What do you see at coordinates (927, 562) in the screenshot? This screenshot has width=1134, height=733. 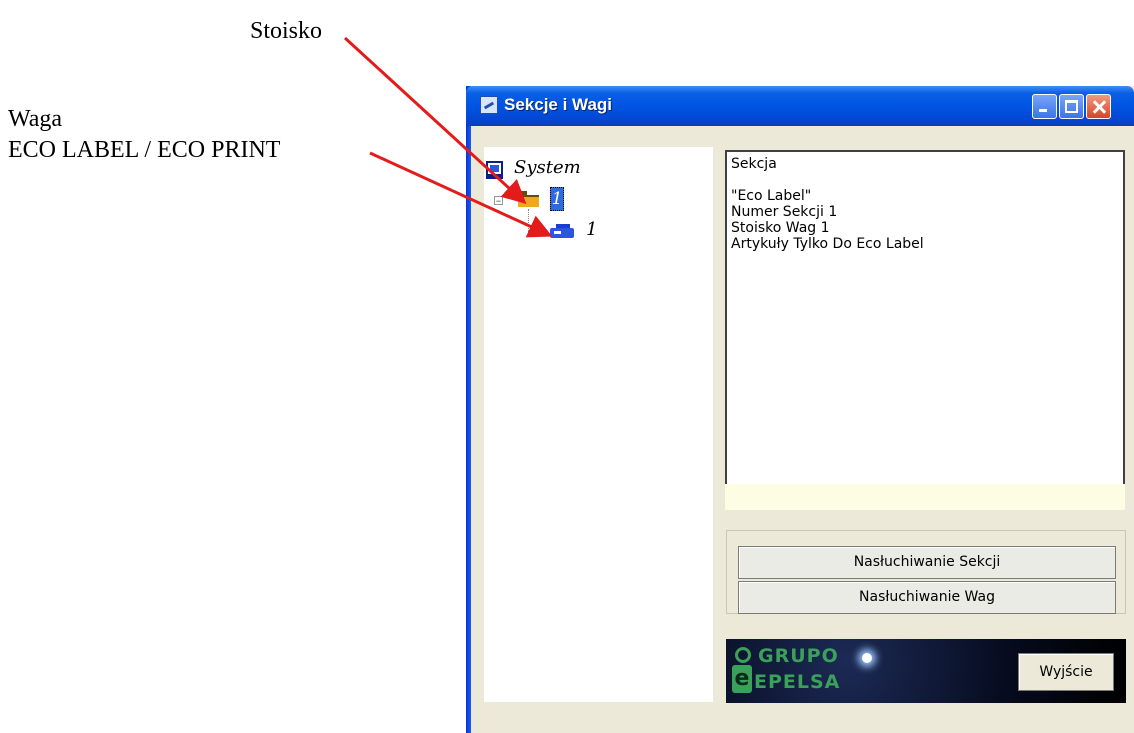 I see `listen-sections-button: Nasłuchiwanie Sekcji` at bounding box center [927, 562].